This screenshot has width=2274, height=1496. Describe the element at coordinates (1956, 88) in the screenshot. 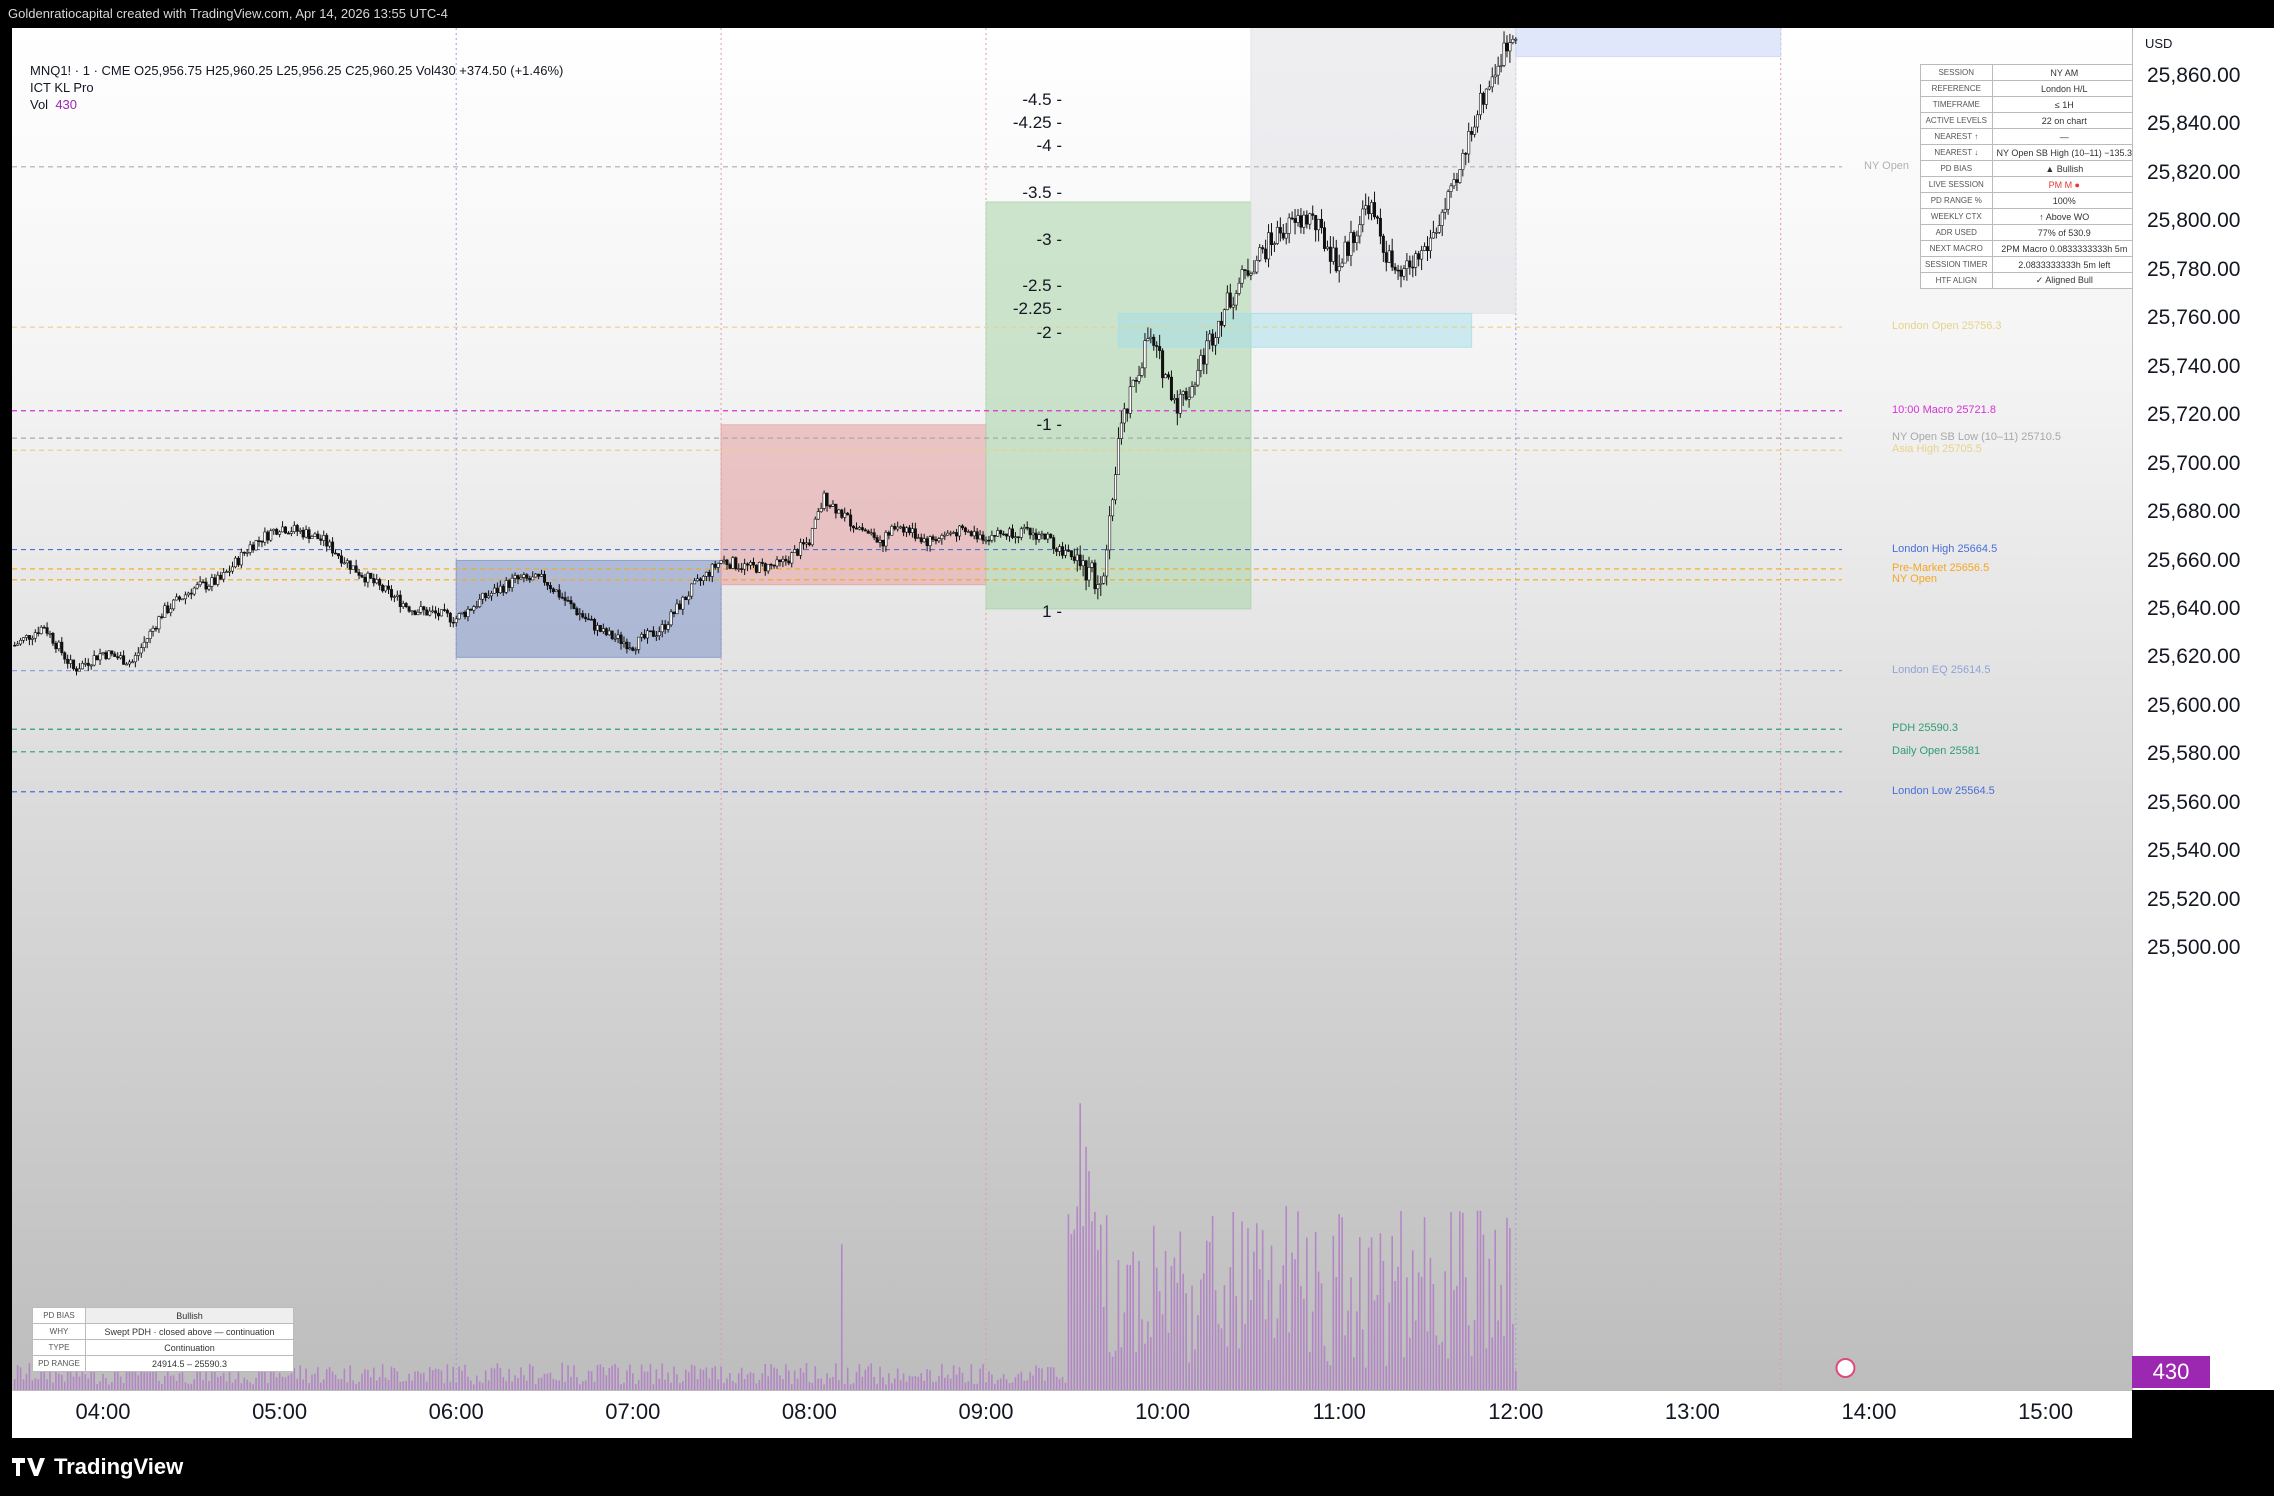

I see `session-row-key: REFERENCE` at that location.